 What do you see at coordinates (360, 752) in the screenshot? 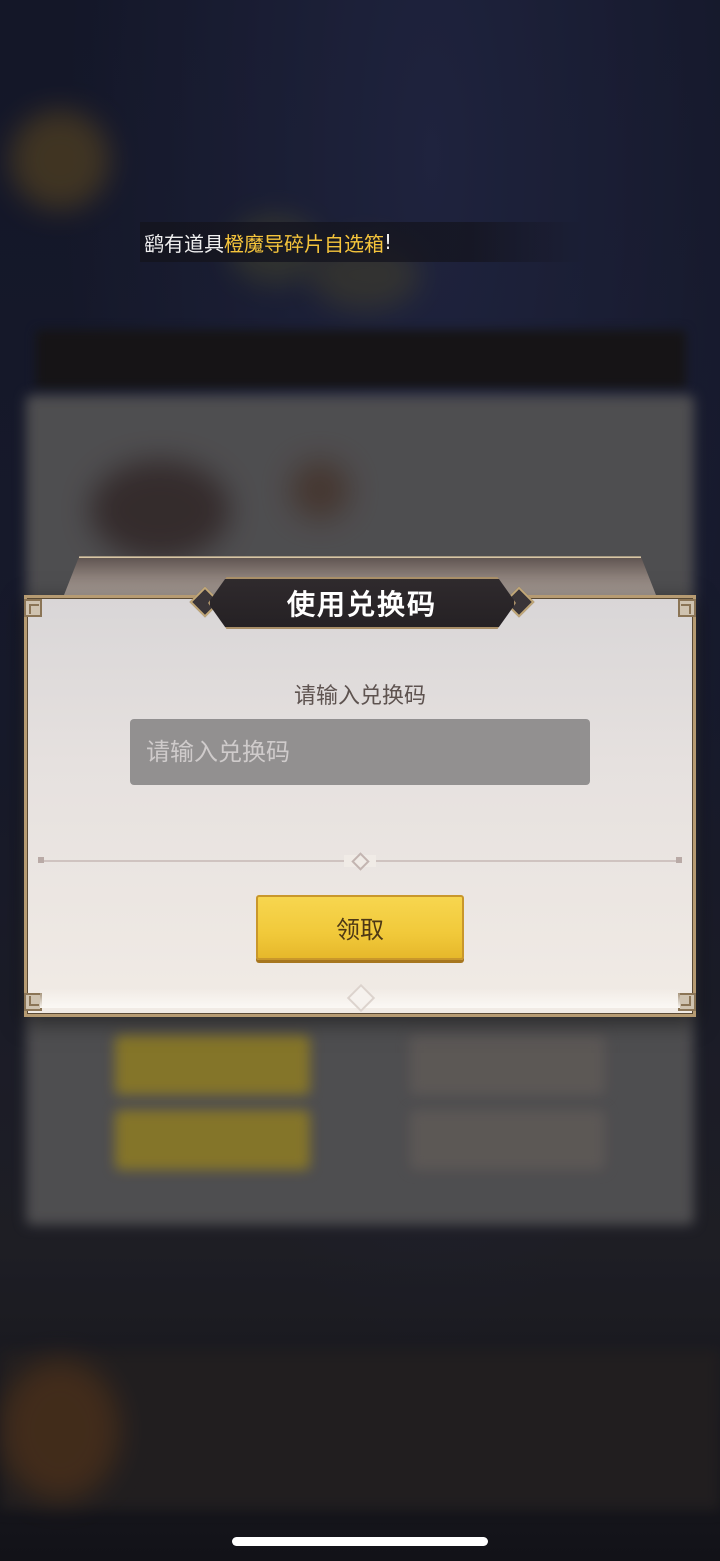
I see `redeem-code-input` at bounding box center [360, 752].